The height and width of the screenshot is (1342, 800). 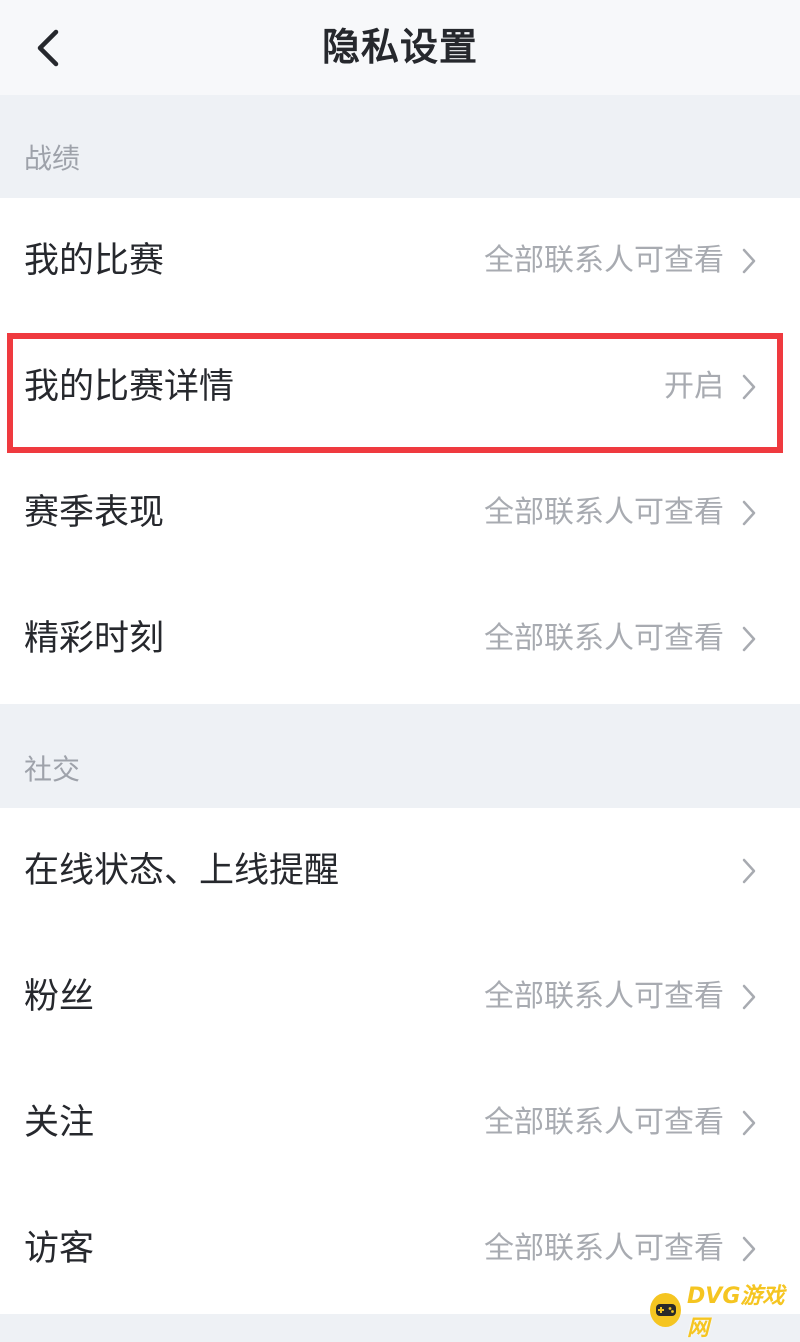 What do you see at coordinates (94, 639) in the screenshot?
I see `setting-label: 精彩时刻` at bounding box center [94, 639].